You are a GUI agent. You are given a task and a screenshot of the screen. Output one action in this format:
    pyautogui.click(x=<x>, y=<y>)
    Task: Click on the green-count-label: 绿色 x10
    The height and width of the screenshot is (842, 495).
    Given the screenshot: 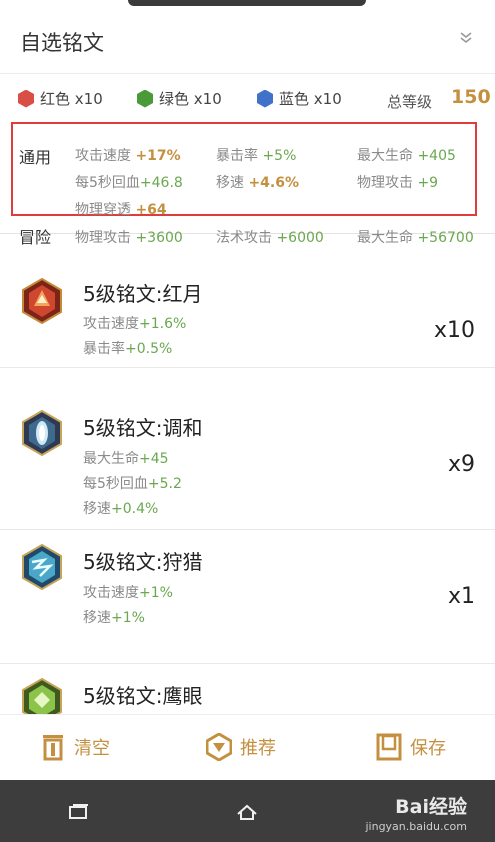 What is the action you would take?
    pyautogui.click(x=190, y=99)
    